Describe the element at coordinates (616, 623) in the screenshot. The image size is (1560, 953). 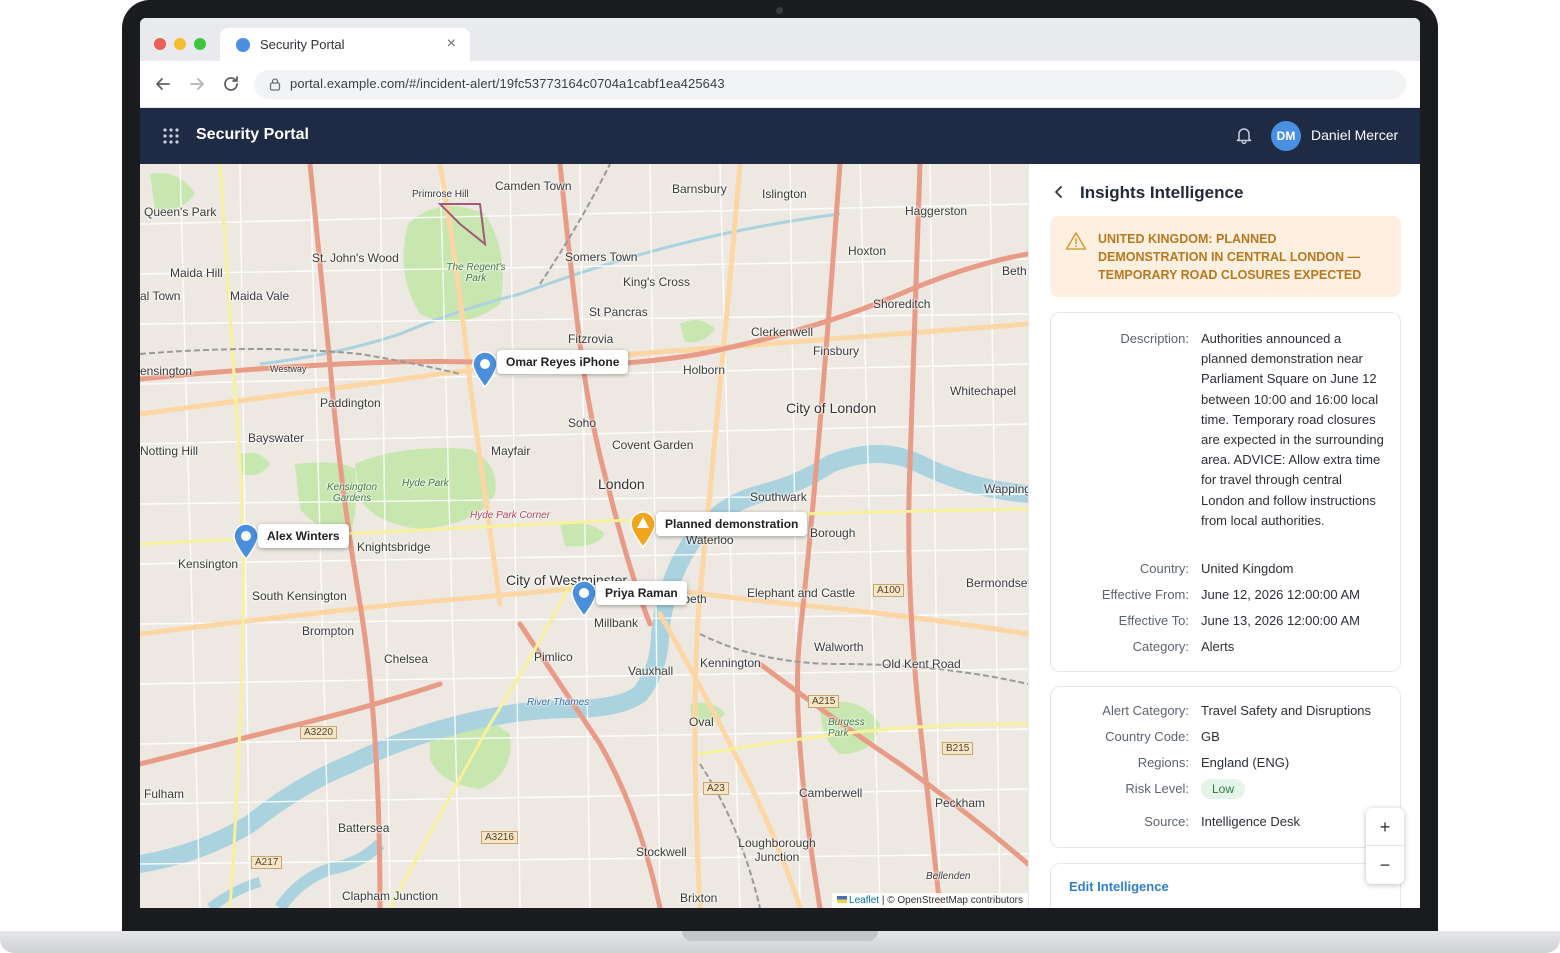
I see `map-label: Millbank` at that location.